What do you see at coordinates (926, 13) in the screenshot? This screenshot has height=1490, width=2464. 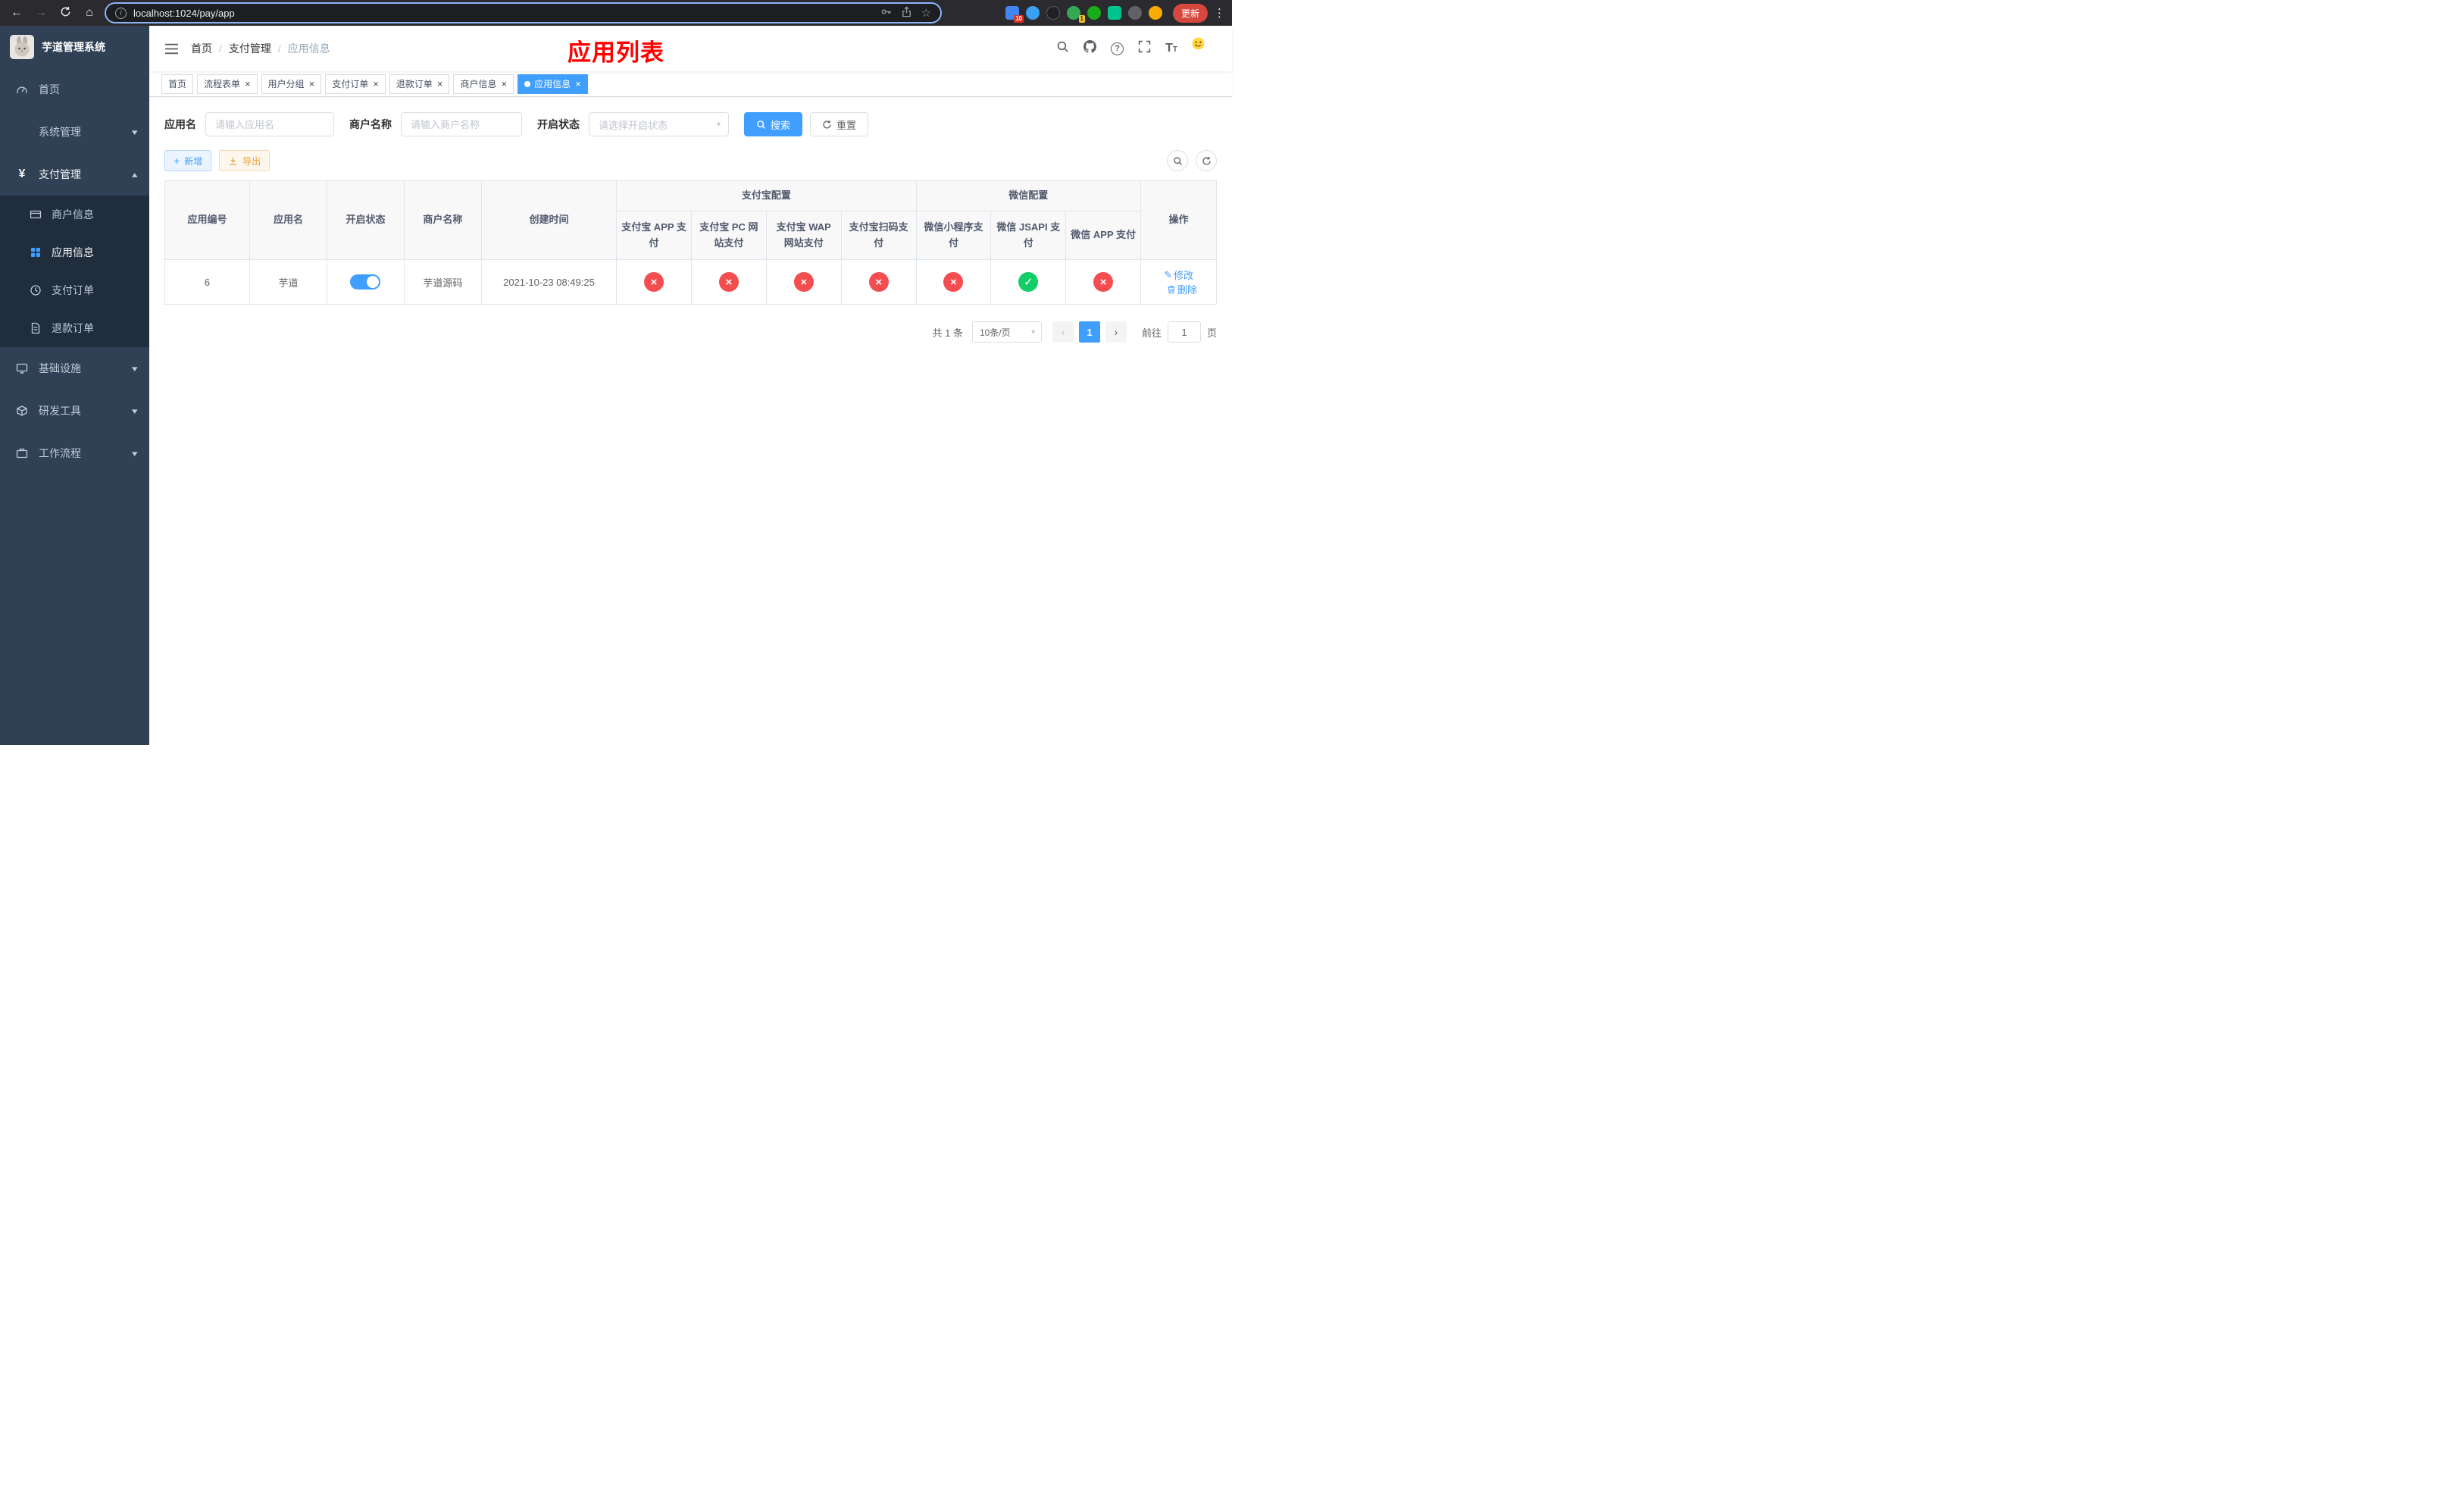 I see `bookmark-star-icon: ☆` at bounding box center [926, 13].